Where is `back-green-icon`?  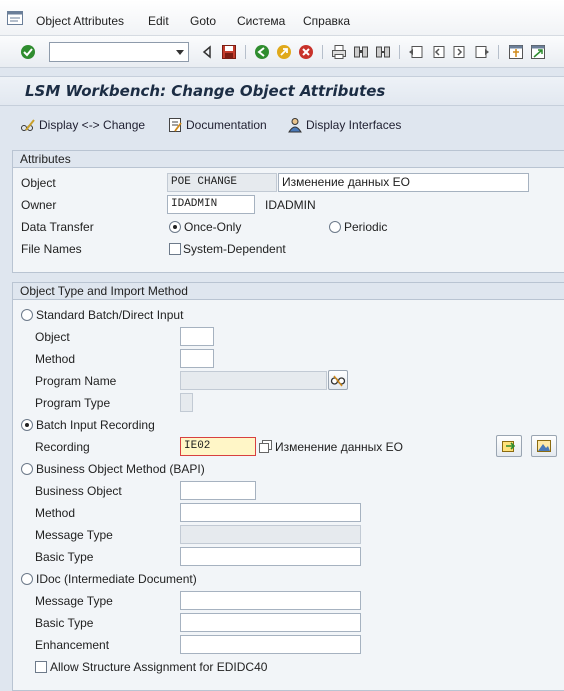
back-green-icon is located at coordinates (262, 52).